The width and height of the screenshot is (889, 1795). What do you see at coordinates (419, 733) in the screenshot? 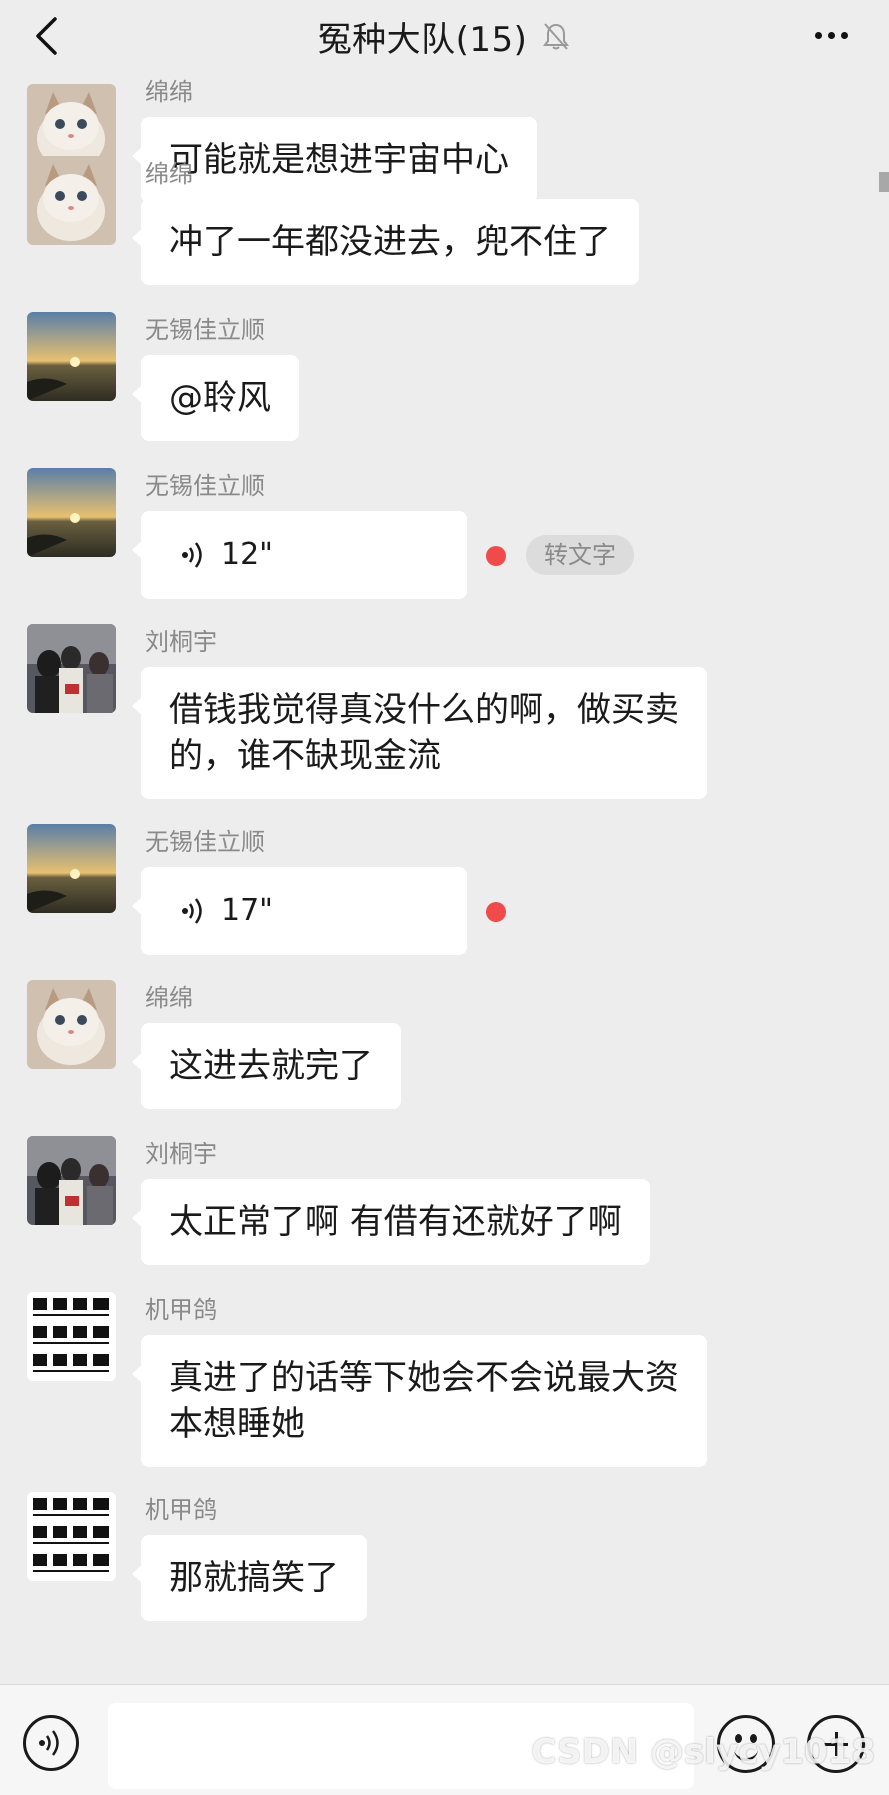
I see `message-bubble: 借钱我觉得真没什么的啊，做买卖 的，谁不缺现金流` at bounding box center [419, 733].